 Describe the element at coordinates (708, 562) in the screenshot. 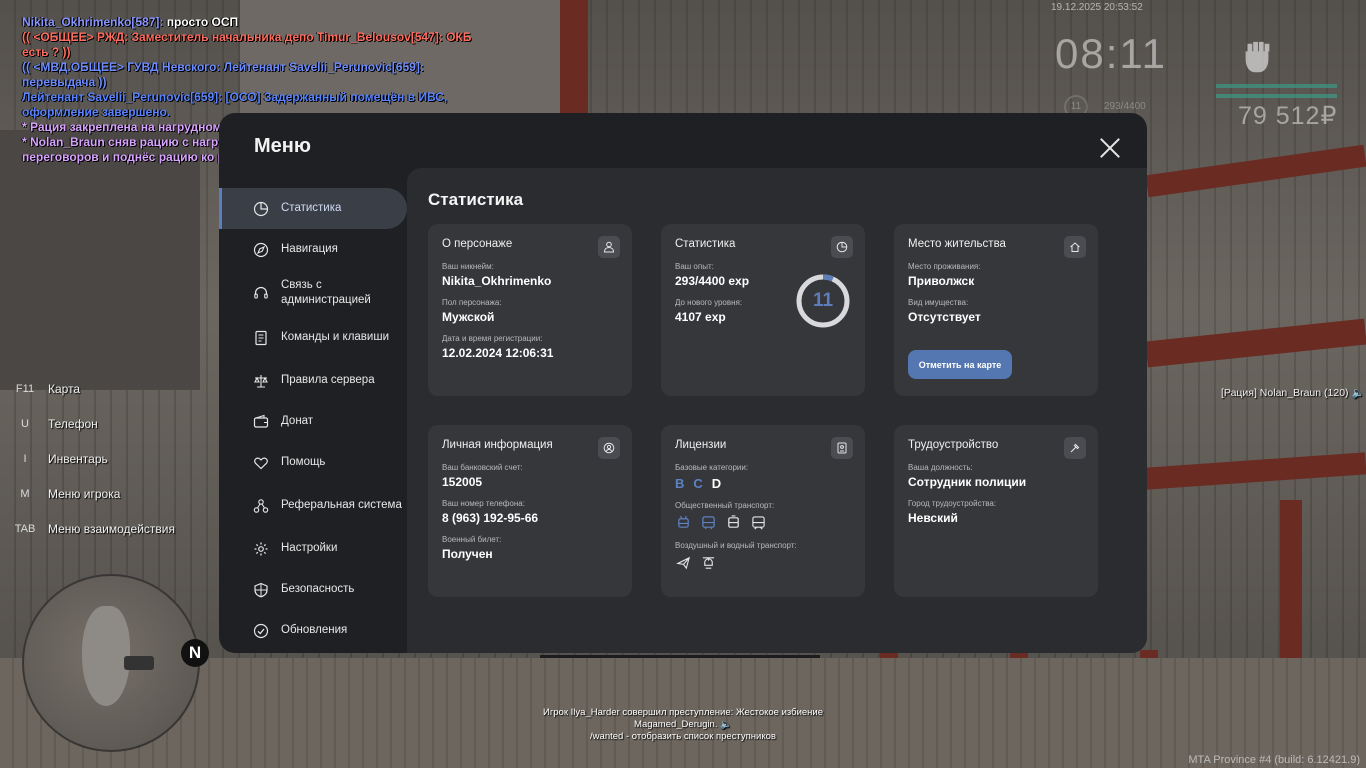

I see `helicopter-icon` at that location.